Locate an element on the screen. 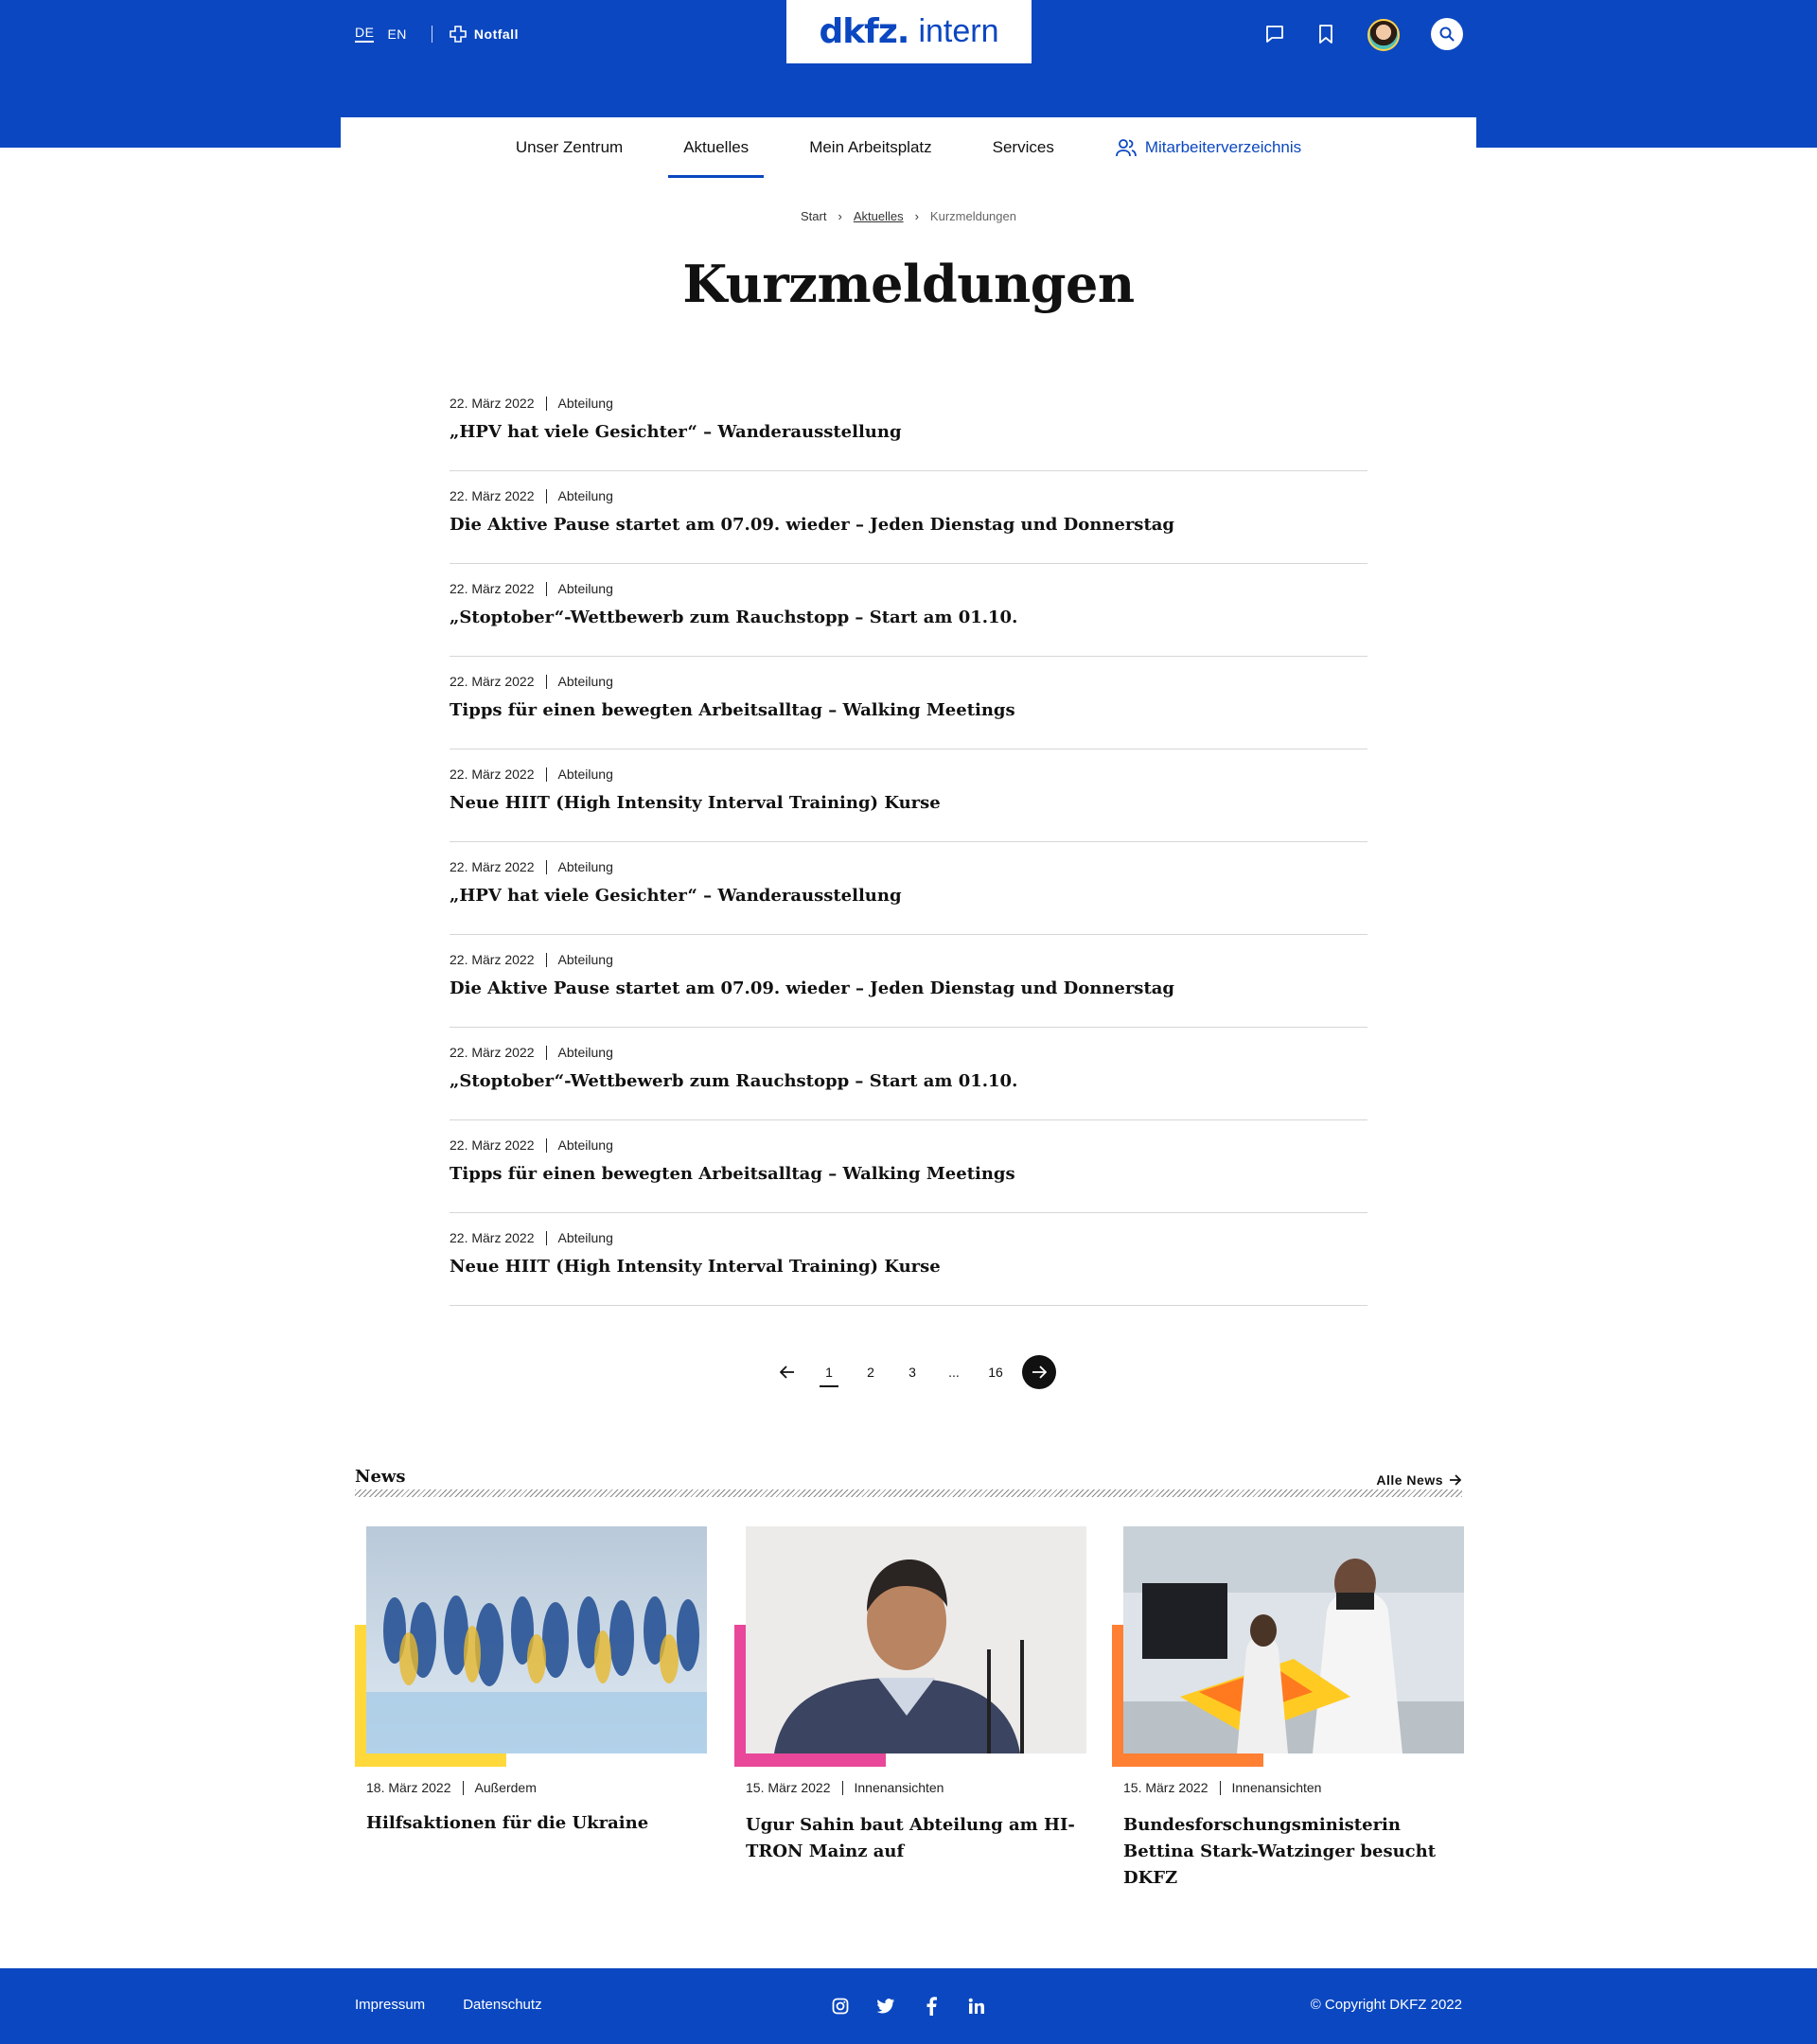  nav-item-unser-zentrum: Unser Zentrum is located at coordinates (569, 147).